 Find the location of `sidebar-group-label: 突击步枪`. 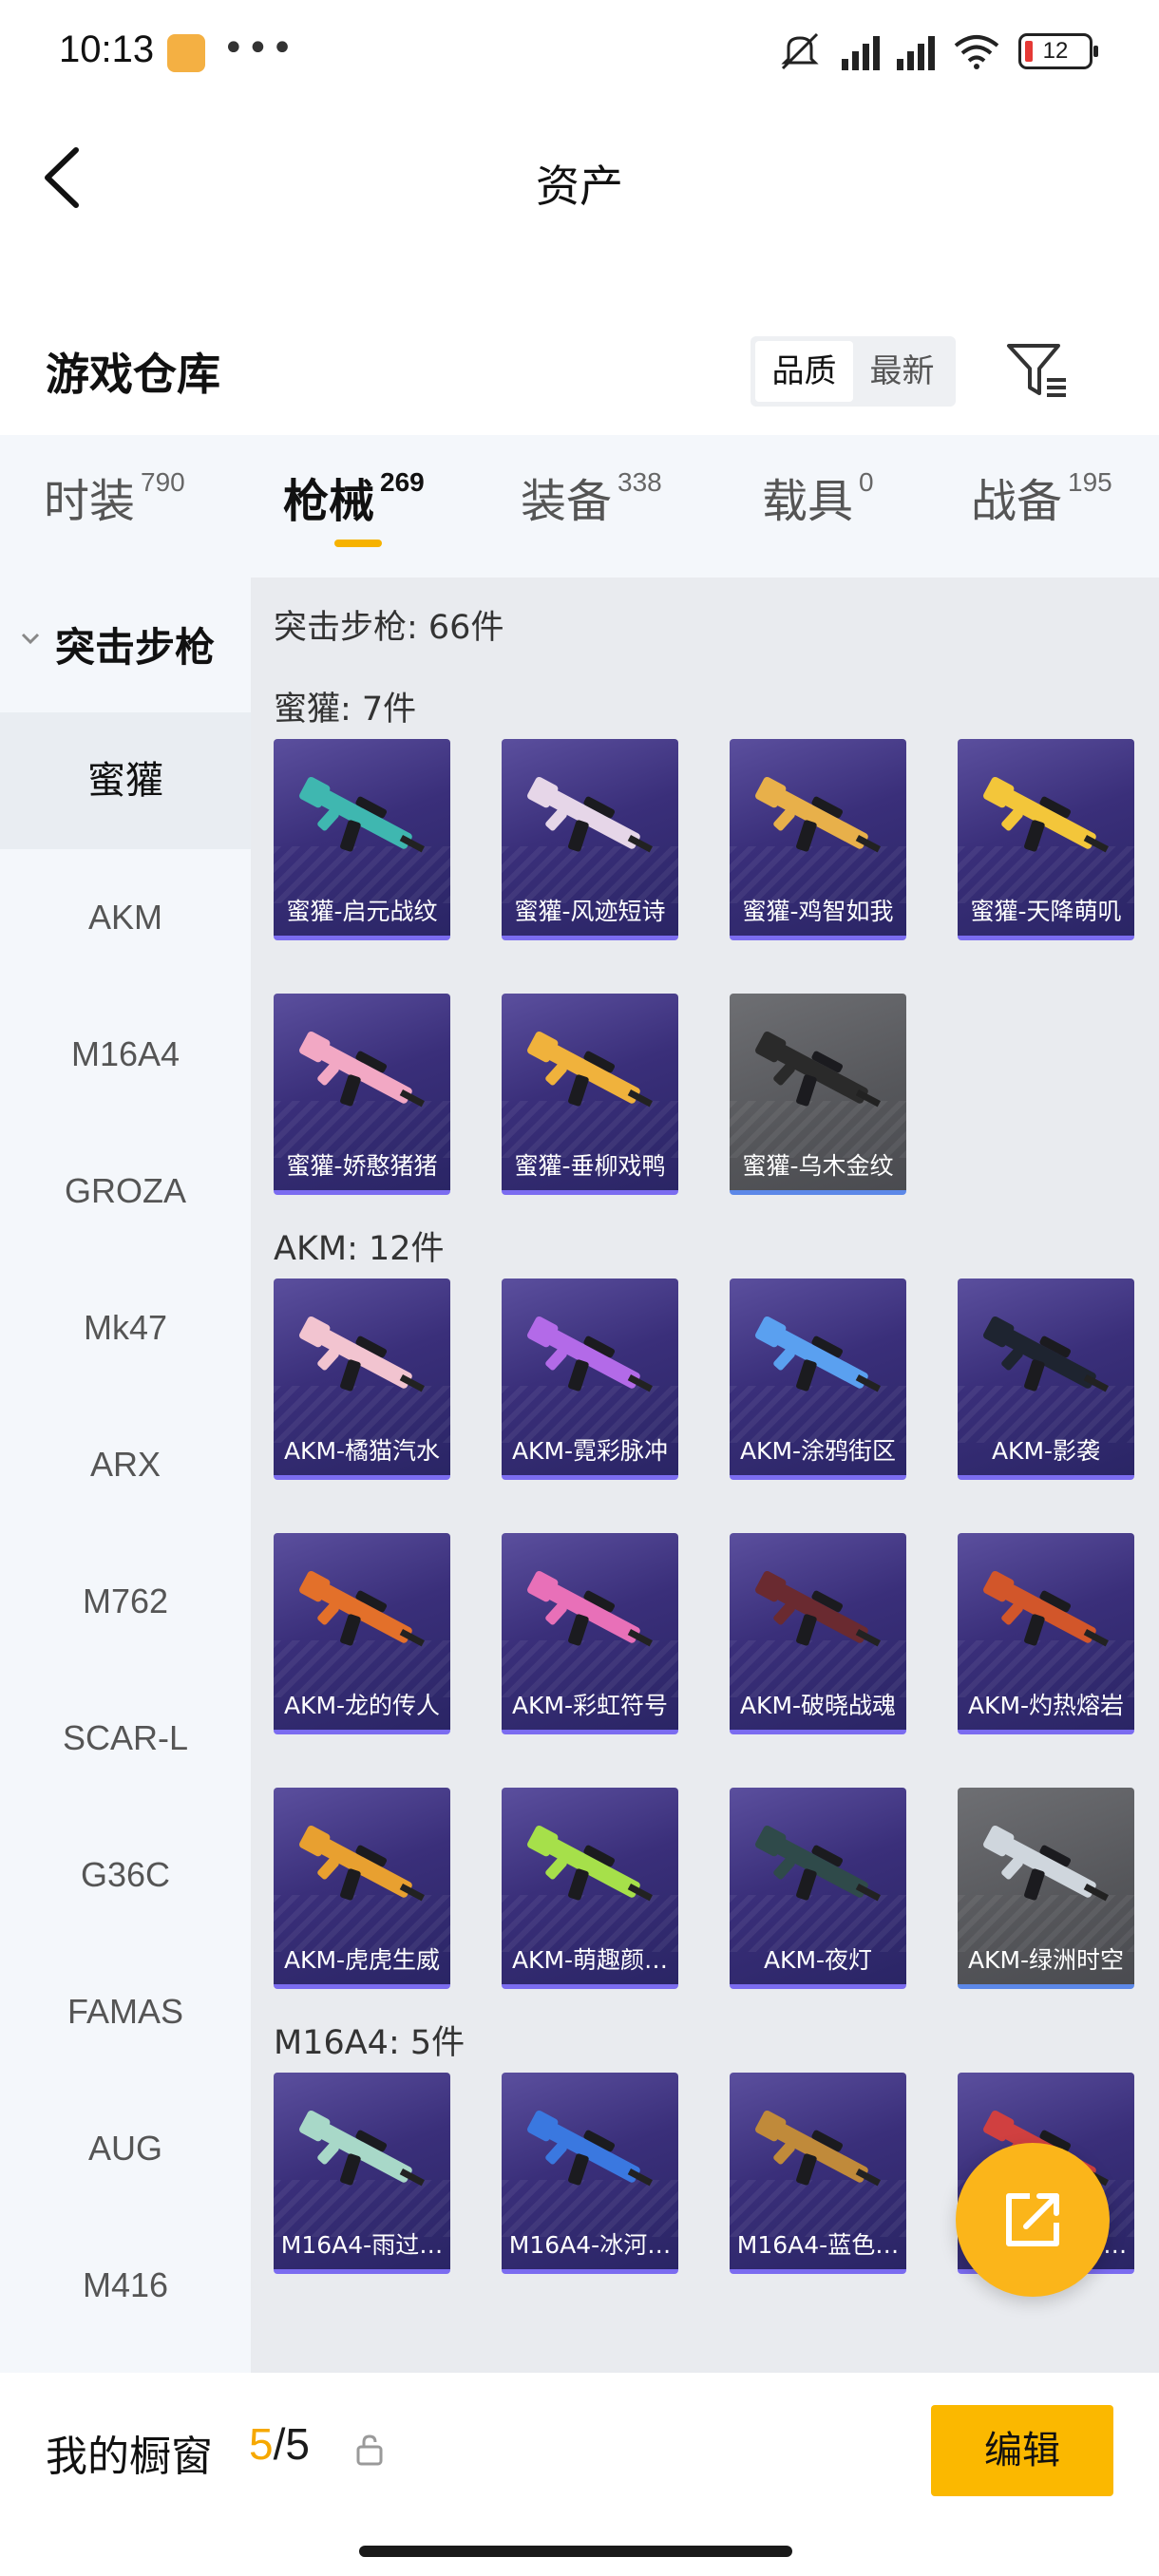

sidebar-group-label: 突击步枪 is located at coordinates (135, 647).